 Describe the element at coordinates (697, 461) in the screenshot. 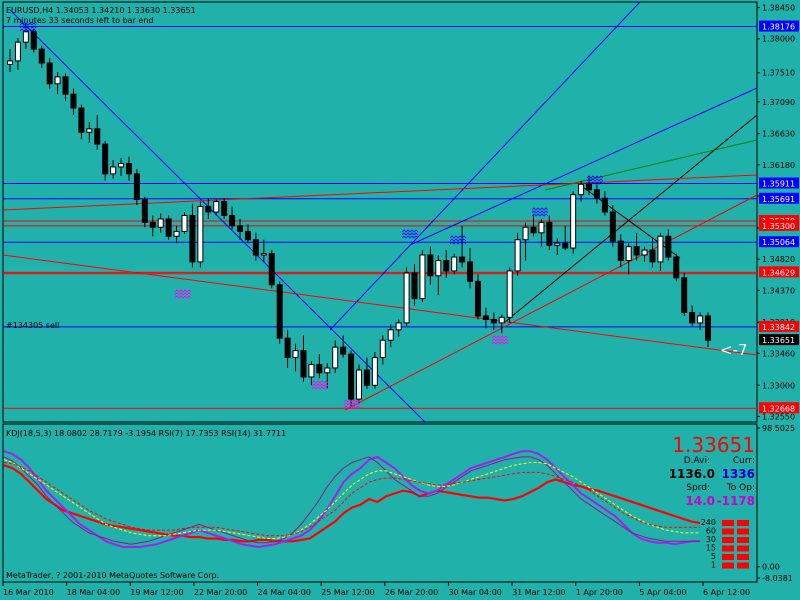

I see `davi-label: D.Avi:` at that location.